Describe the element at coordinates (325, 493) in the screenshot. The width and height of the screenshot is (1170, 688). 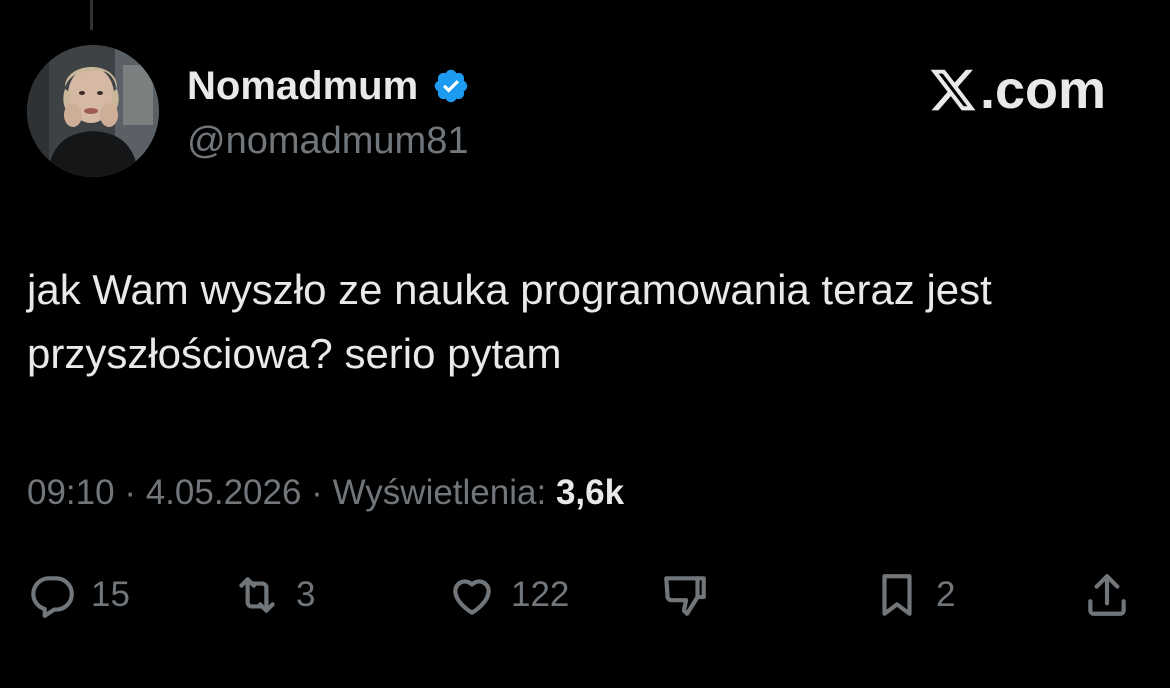
I see `tweet-meta: 09:10 · 4.05.2026 · Wyświetlenia: 3,6k` at that location.